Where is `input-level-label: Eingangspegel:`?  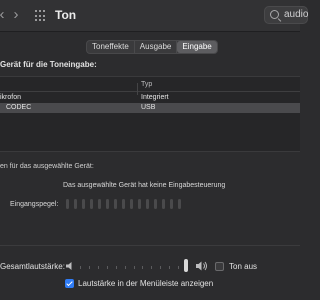 input-level-label: Eingangspegel: is located at coordinates (34, 204).